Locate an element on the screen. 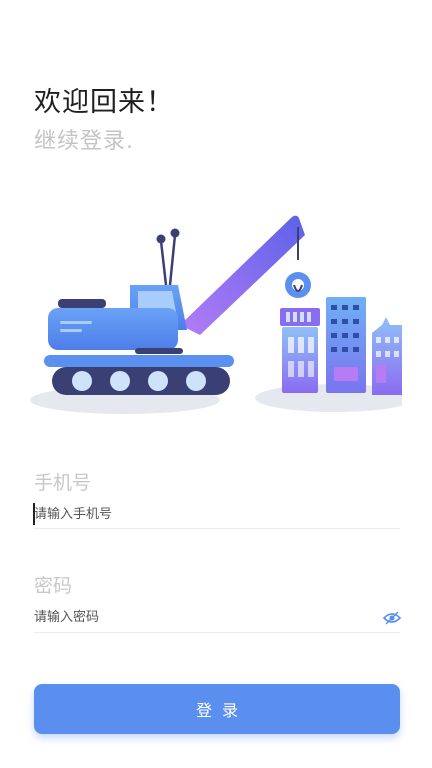  phone-divider is located at coordinates (217, 528).